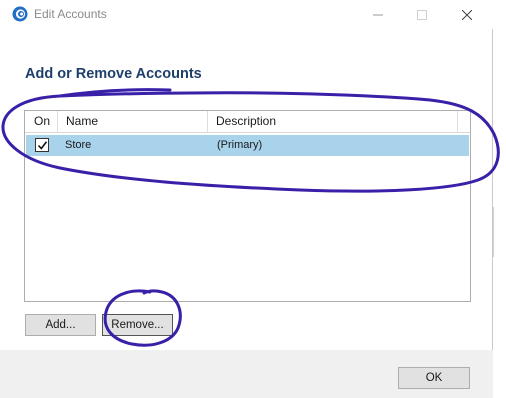 This screenshot has height=398, width=506. Describe the element at coordinates (240, 145) in the screenshot. I see `row-description: (Primary)` at that location.